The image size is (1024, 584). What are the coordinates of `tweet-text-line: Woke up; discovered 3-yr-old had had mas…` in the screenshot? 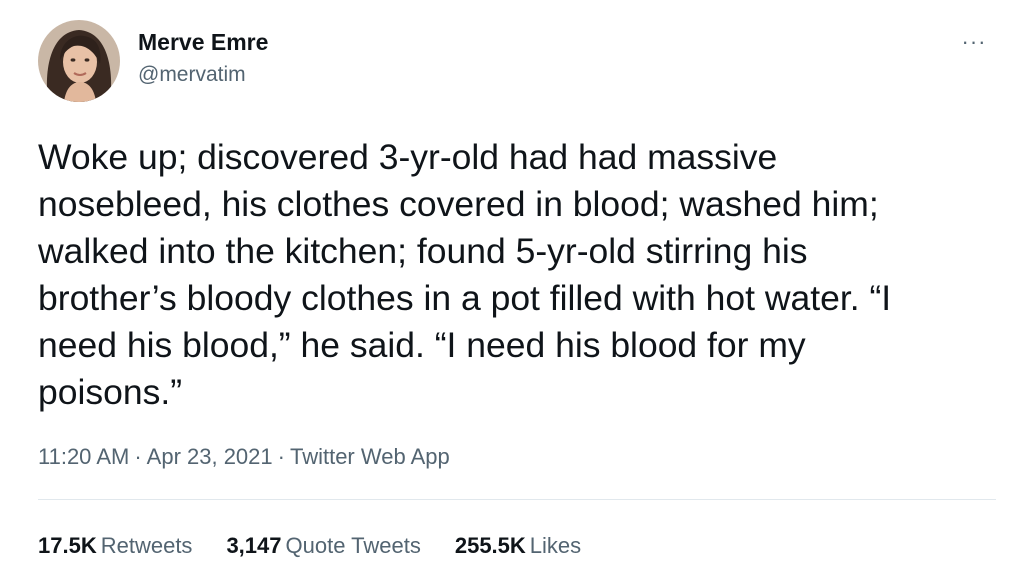 It's located at (408, 157).